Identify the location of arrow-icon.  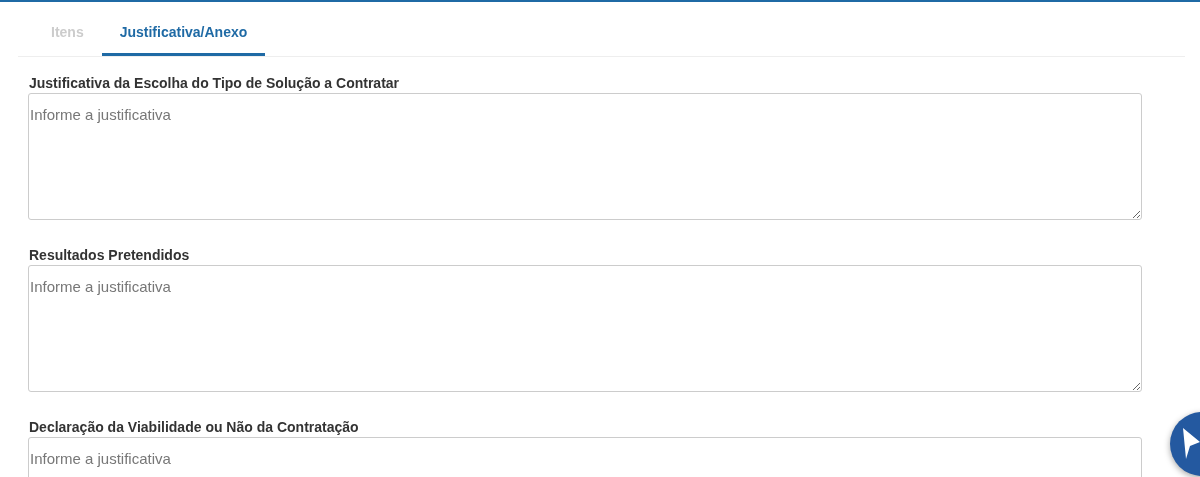
(1191, 443).